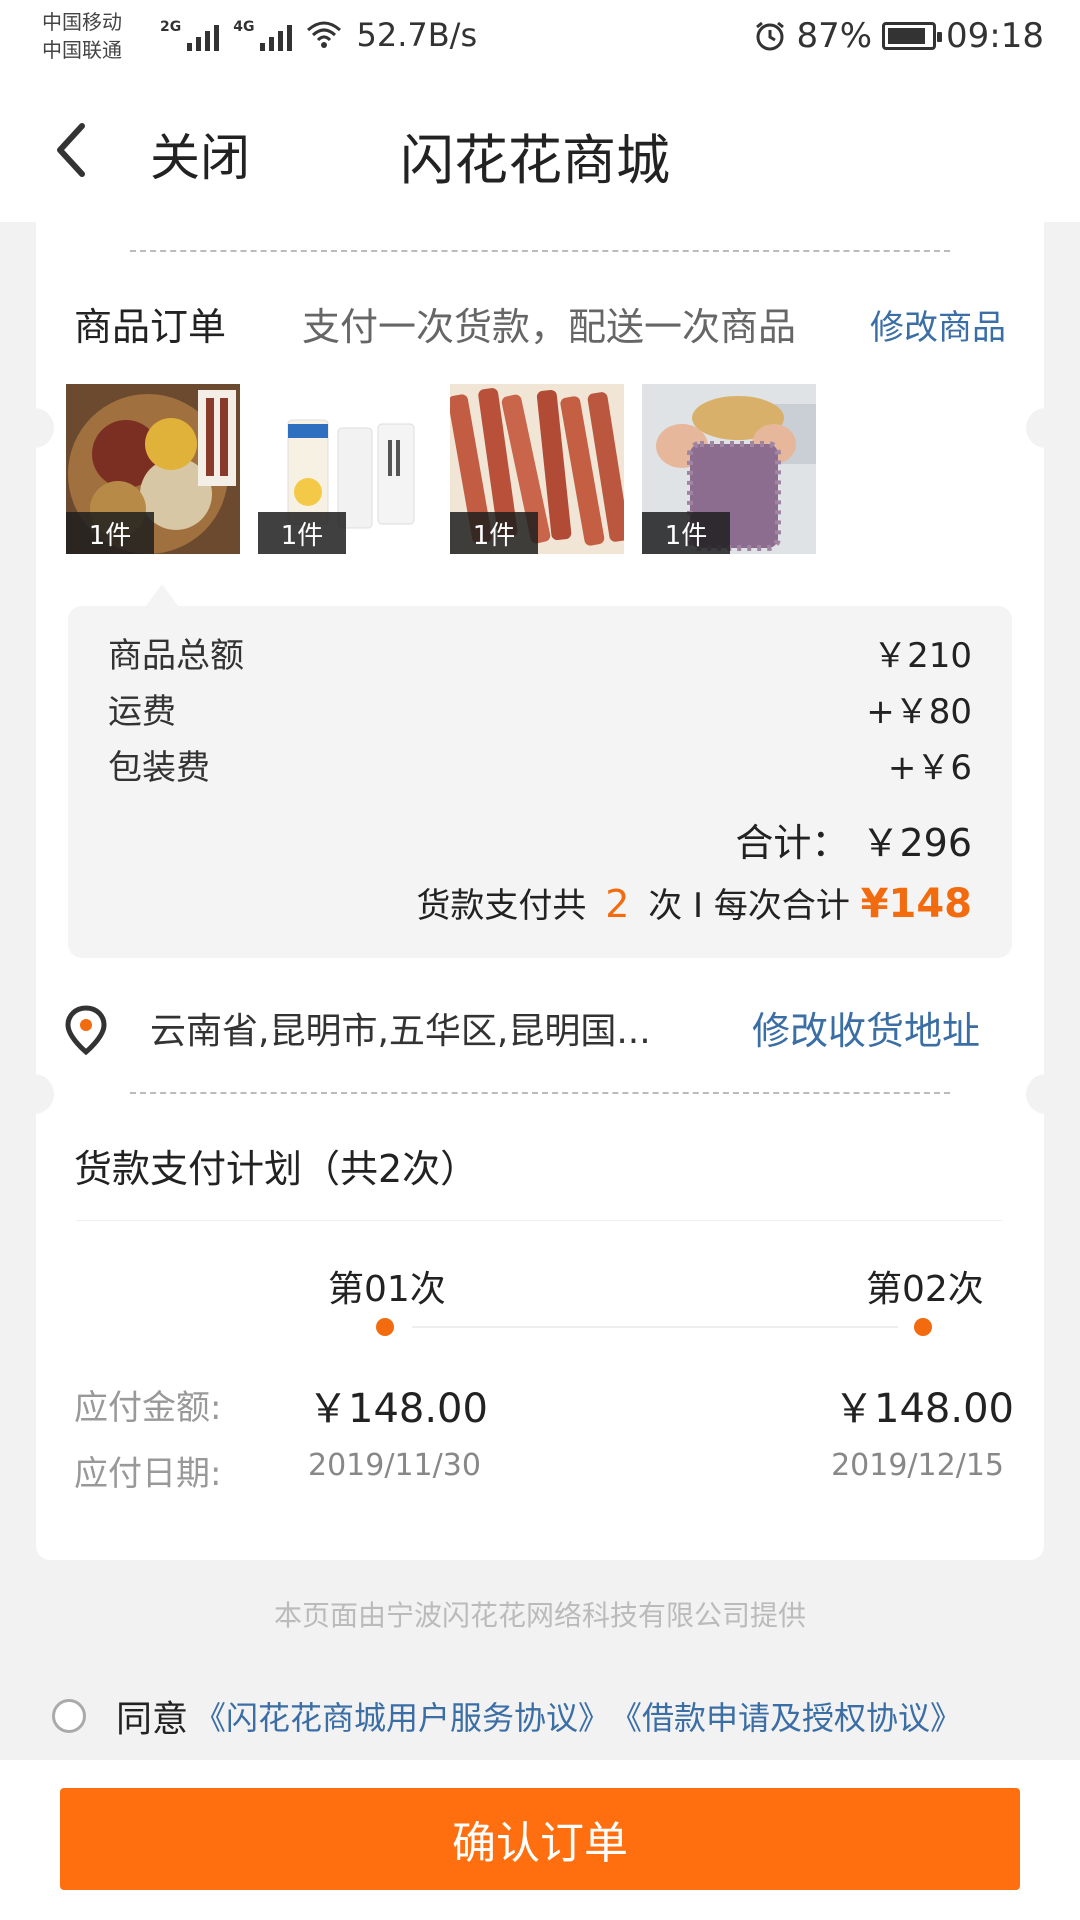 This screenshot has height=1920, width=1080. Describe the element at coordinates (792, 843) in the screenshot. I see `total-label: 合计：` at that location.